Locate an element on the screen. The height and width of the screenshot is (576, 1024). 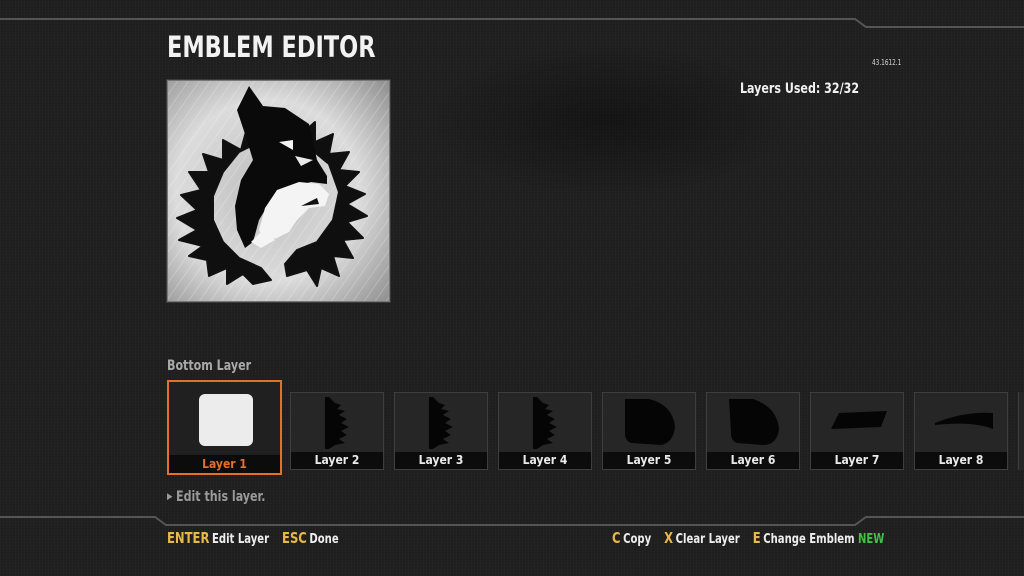
layer-label: Layer 1 is located at coordinates (224, 464).